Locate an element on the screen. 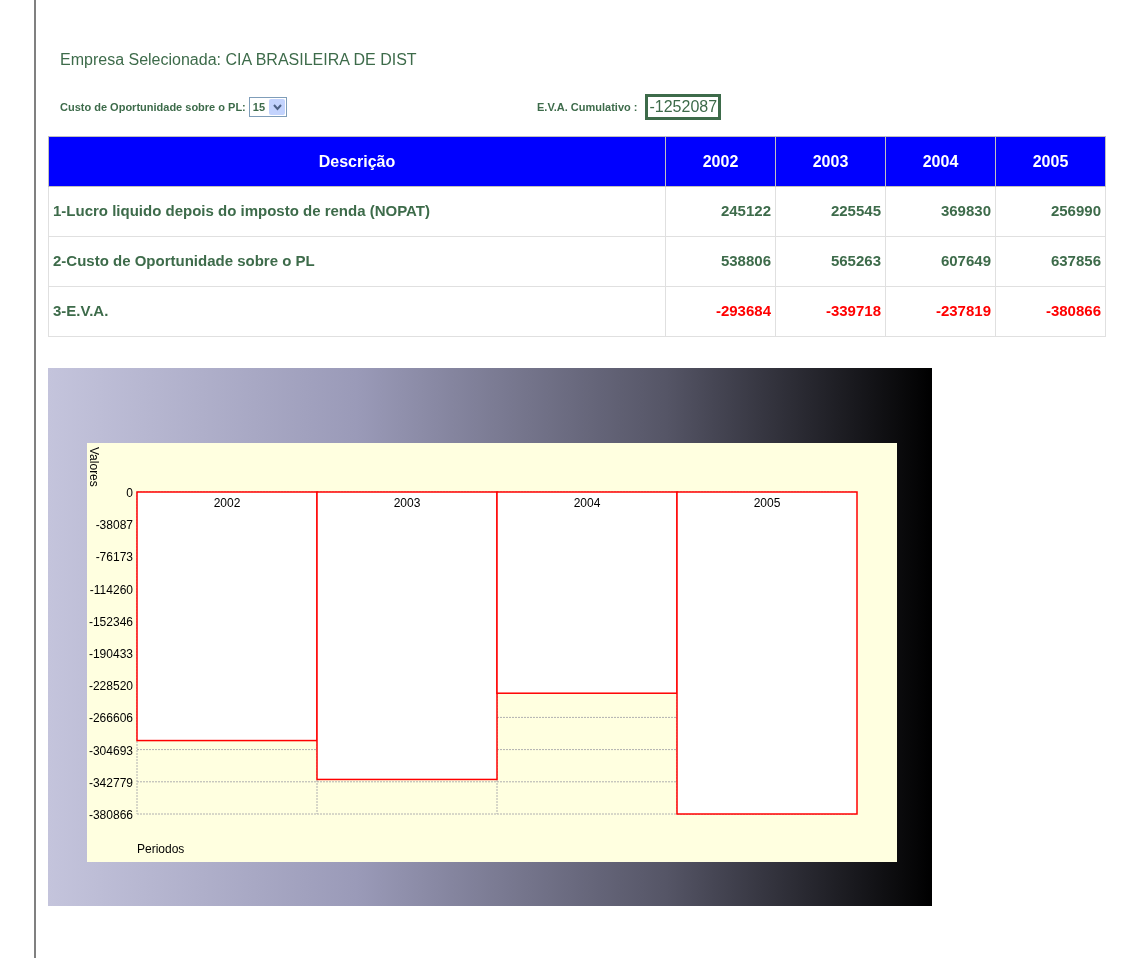  table-cell: 1-Lucro liquido depois do imposto de renda (NOPAT) is located at coordinates (357, 211).